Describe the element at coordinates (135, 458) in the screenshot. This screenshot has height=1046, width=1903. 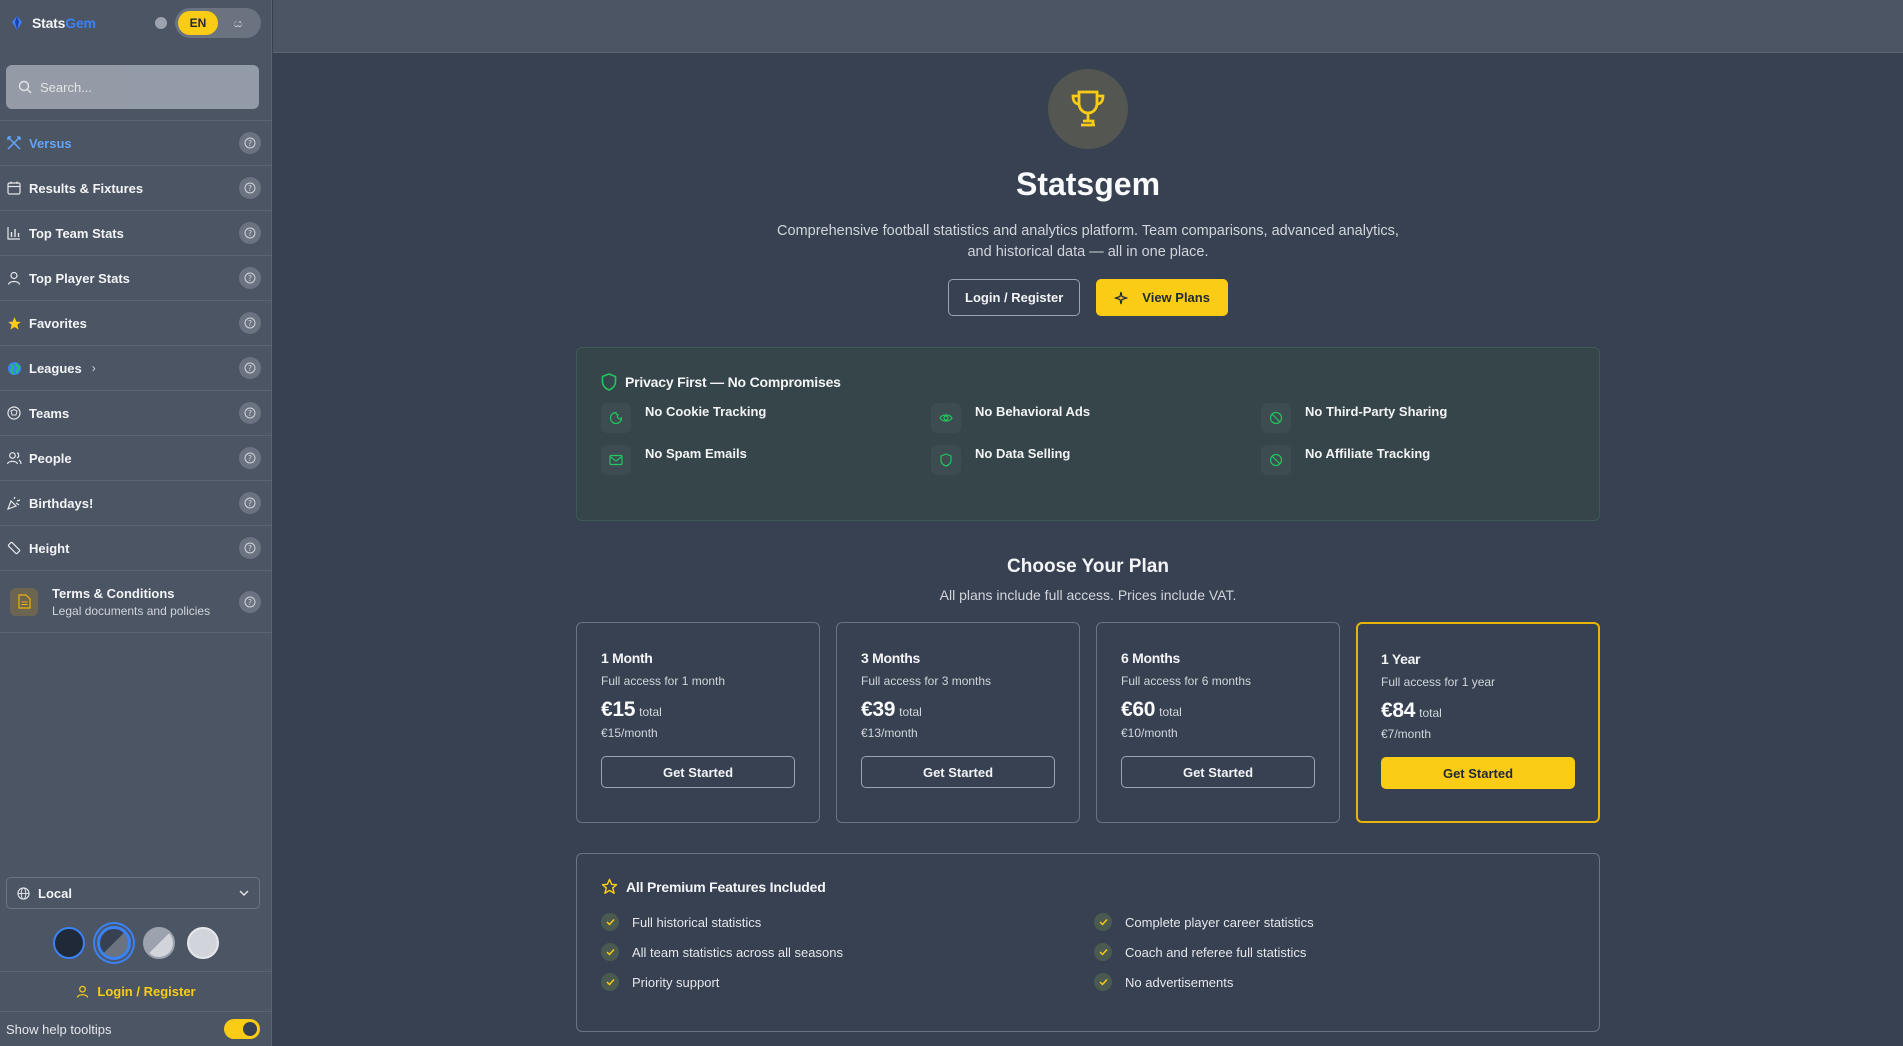
I see `sidebar-item-people: People ?` at that location.